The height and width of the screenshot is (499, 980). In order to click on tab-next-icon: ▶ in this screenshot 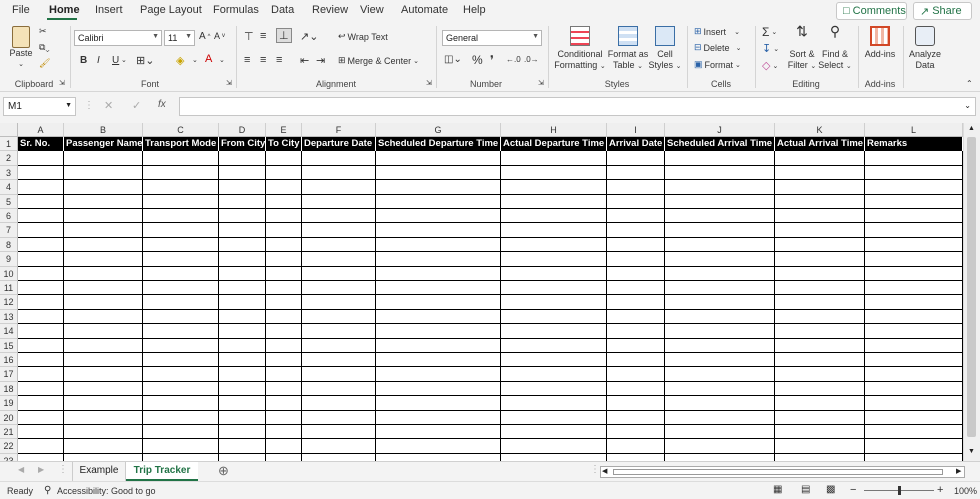, I will do `click(41, 469)`.